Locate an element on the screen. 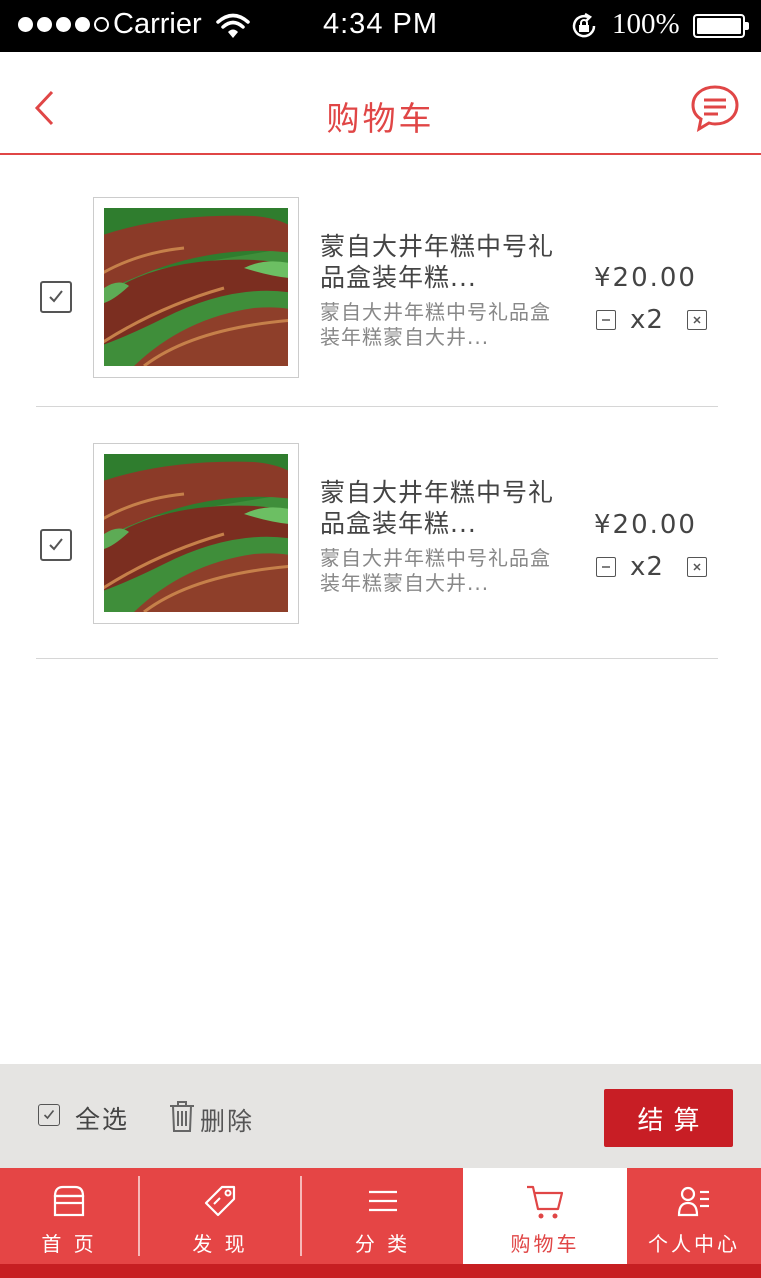 The width and height of the screenshot is (761, 1278). tab-label: 首 页 is located at coordinates (69, 1244).